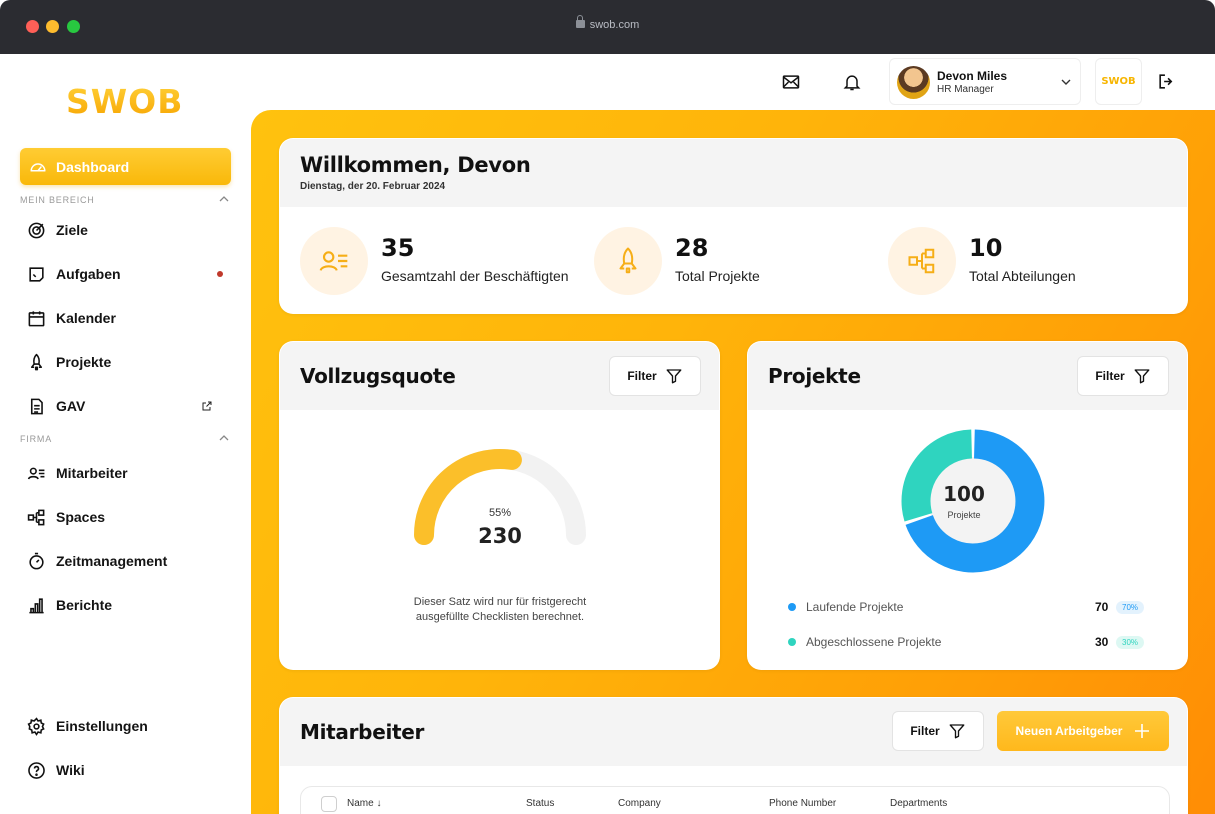  I want to click on gauge-percent: 55%, so click(500, 513).